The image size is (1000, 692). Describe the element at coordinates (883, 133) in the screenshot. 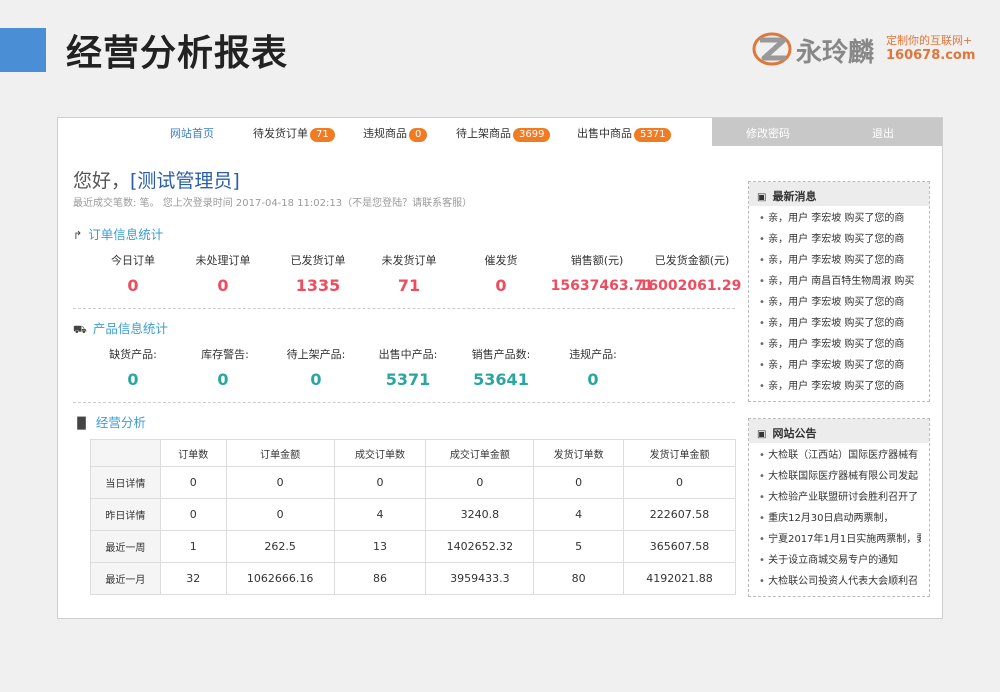

I see `logout-link: 退出` at that location.